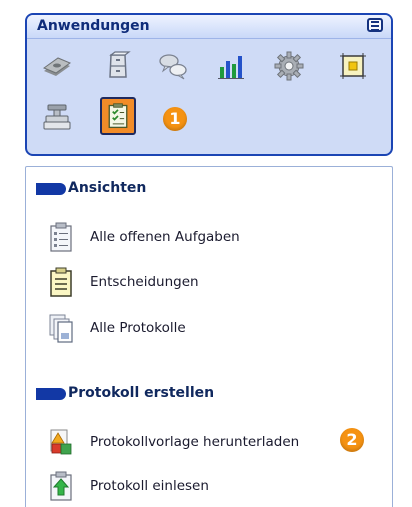  I want to click on stamp-icon, so click(57, 117).